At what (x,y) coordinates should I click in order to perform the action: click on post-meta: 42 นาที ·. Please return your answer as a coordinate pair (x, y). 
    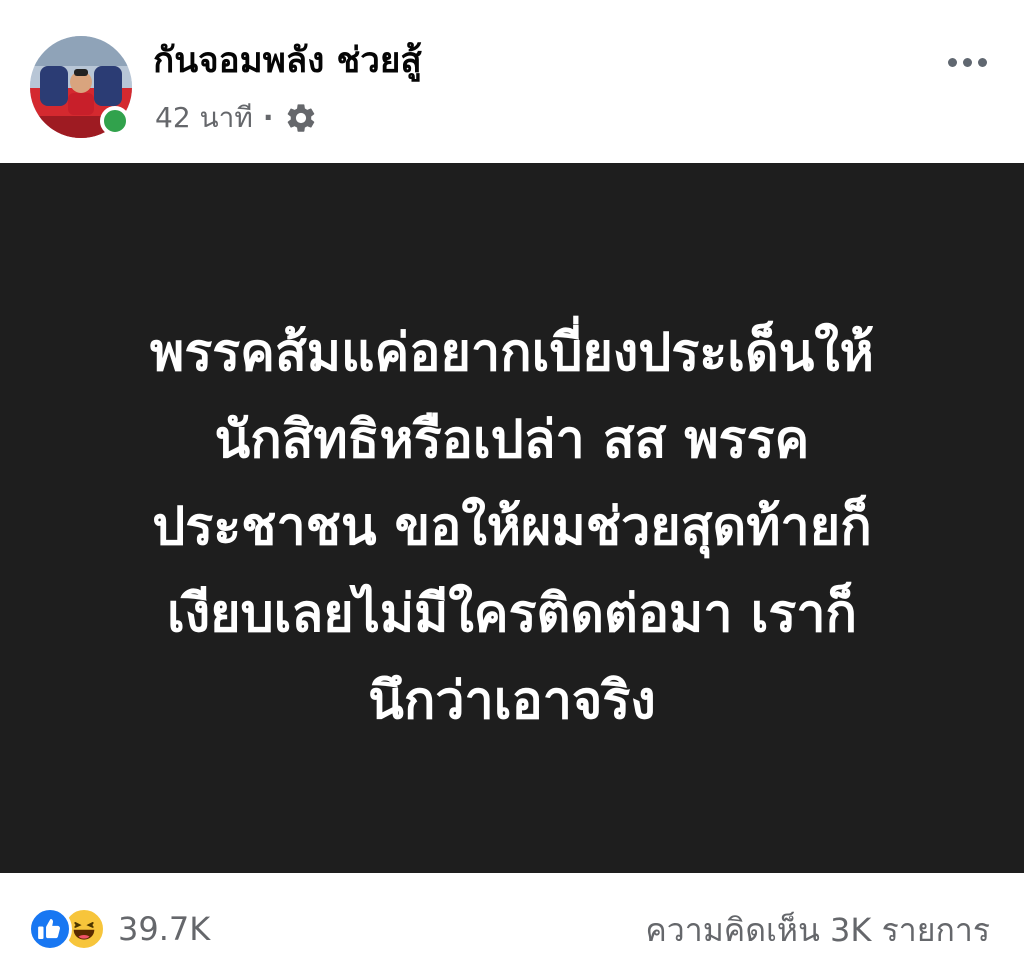
    Looking at the image, I should click on (236, 118).